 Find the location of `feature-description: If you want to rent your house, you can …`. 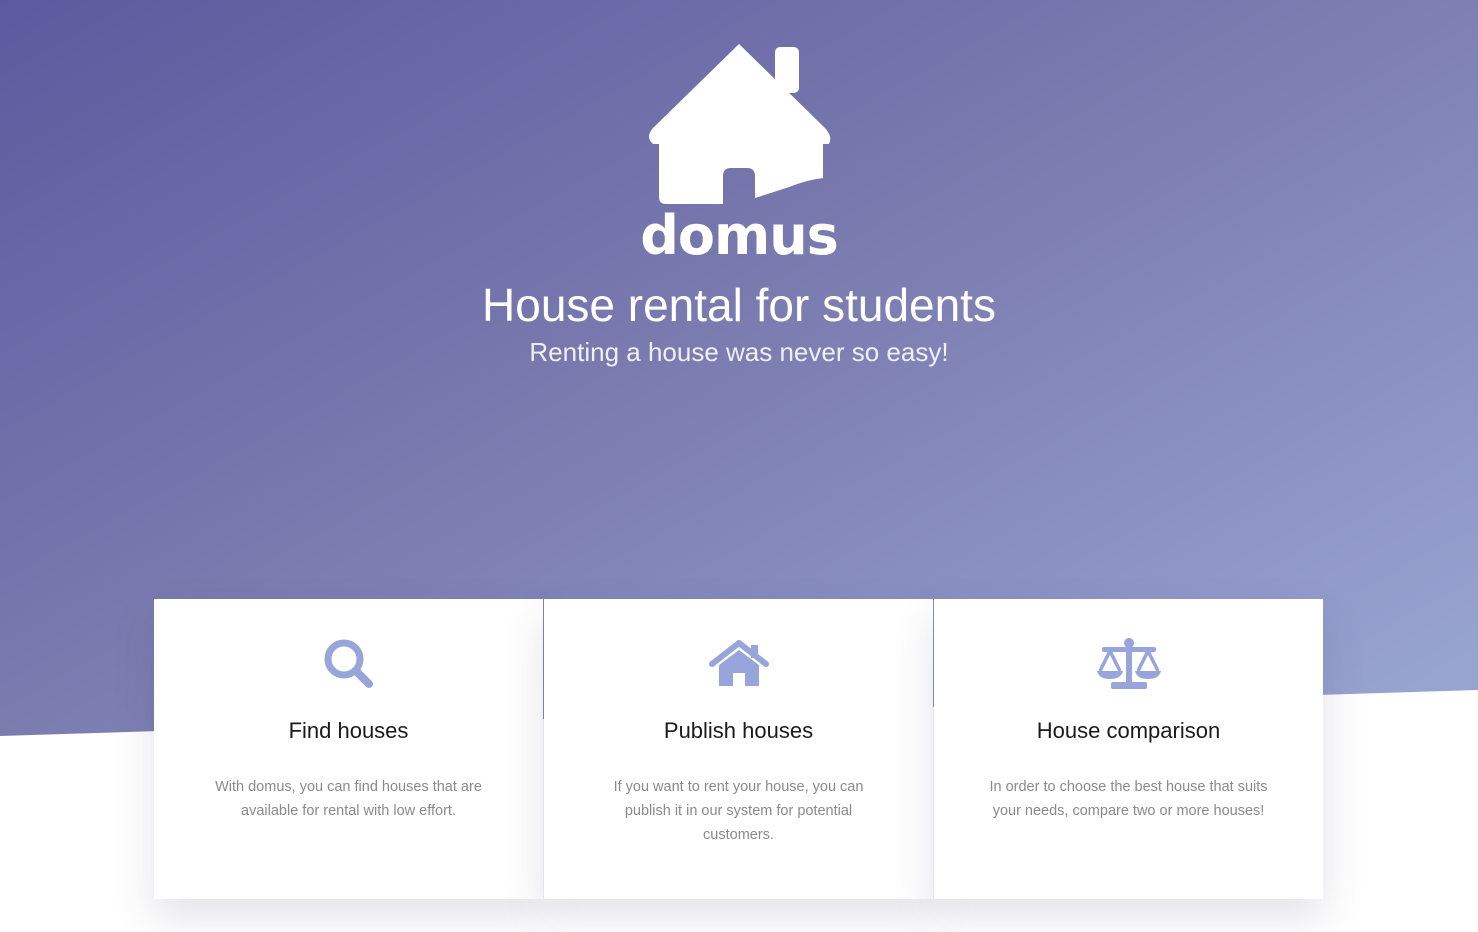

feature-description: If you want to rent your house, you can … is located at coordinates (738, 811).